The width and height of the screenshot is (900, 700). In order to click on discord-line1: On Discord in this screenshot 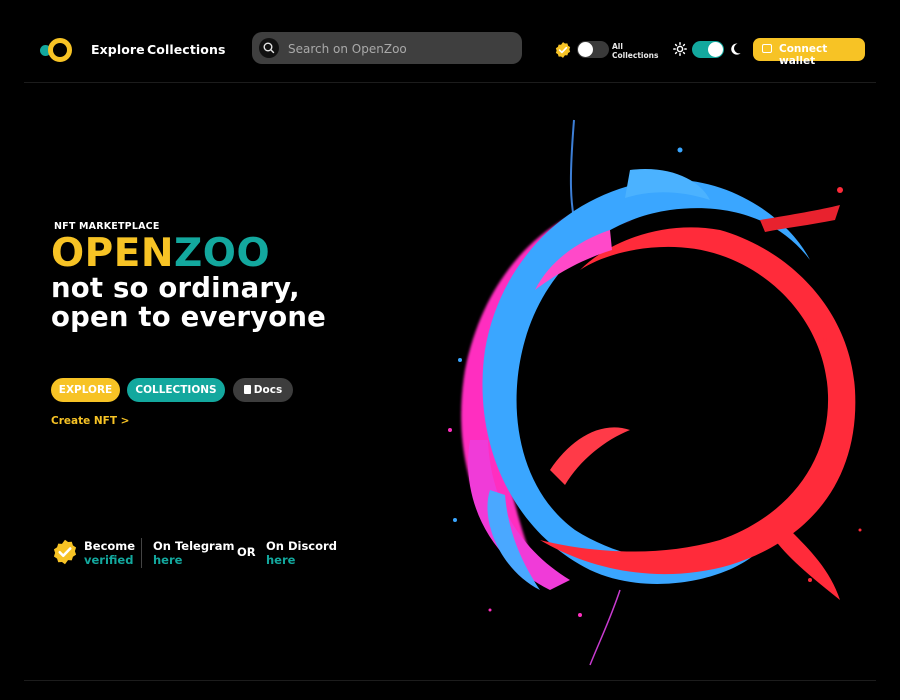, I will do `click(301, 546)`.